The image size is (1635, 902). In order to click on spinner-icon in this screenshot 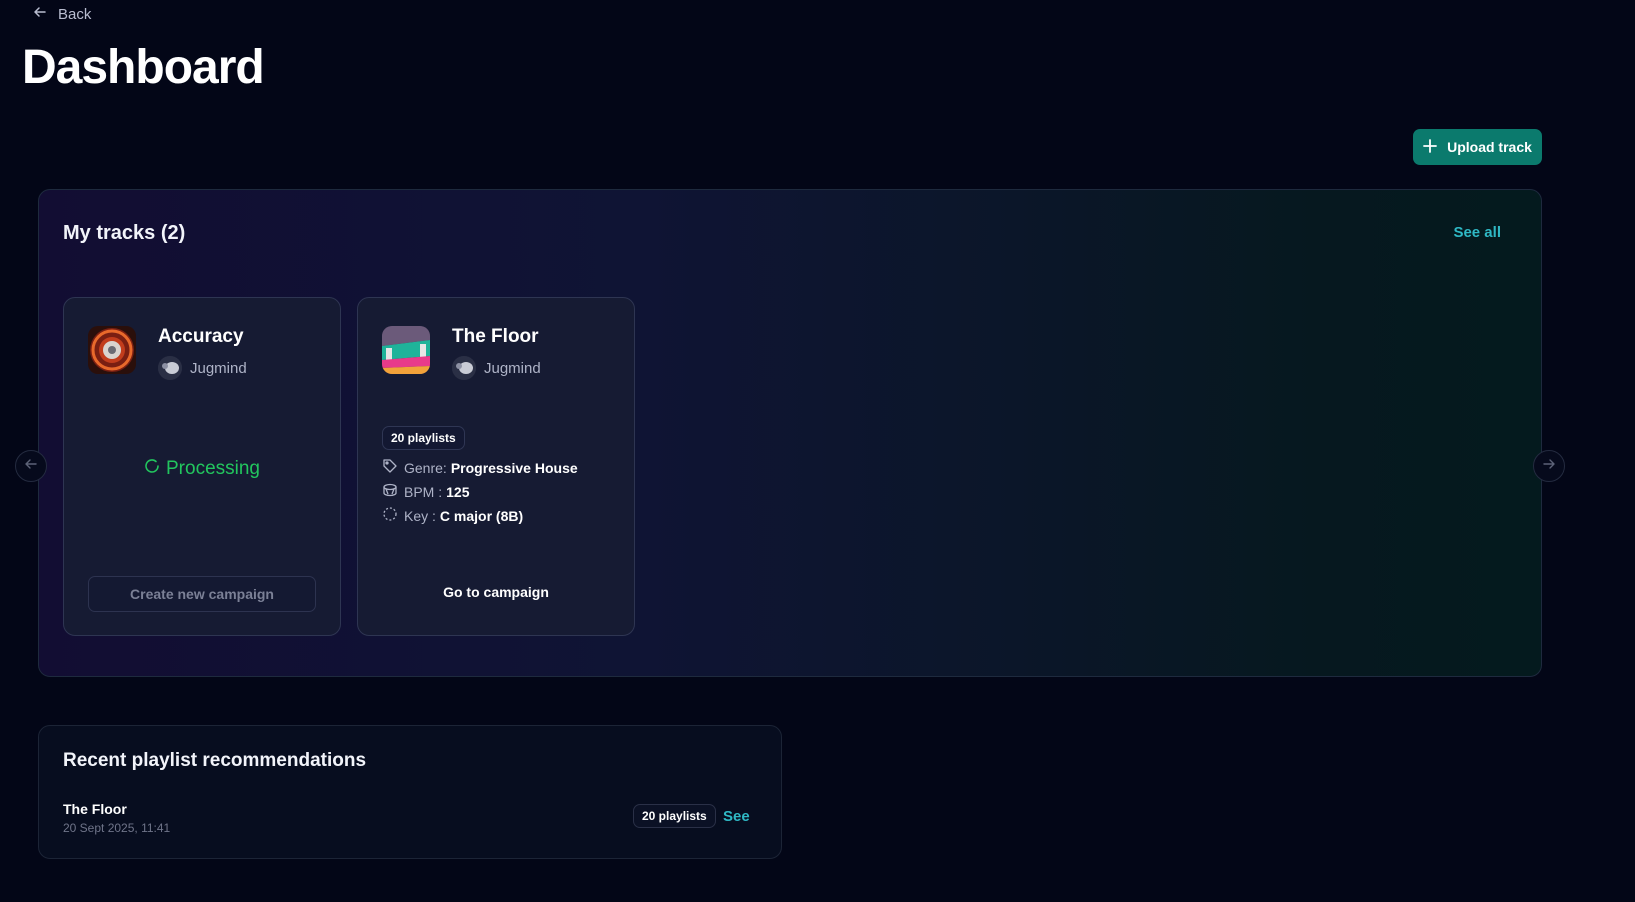, I will do `click(152, 469)`.